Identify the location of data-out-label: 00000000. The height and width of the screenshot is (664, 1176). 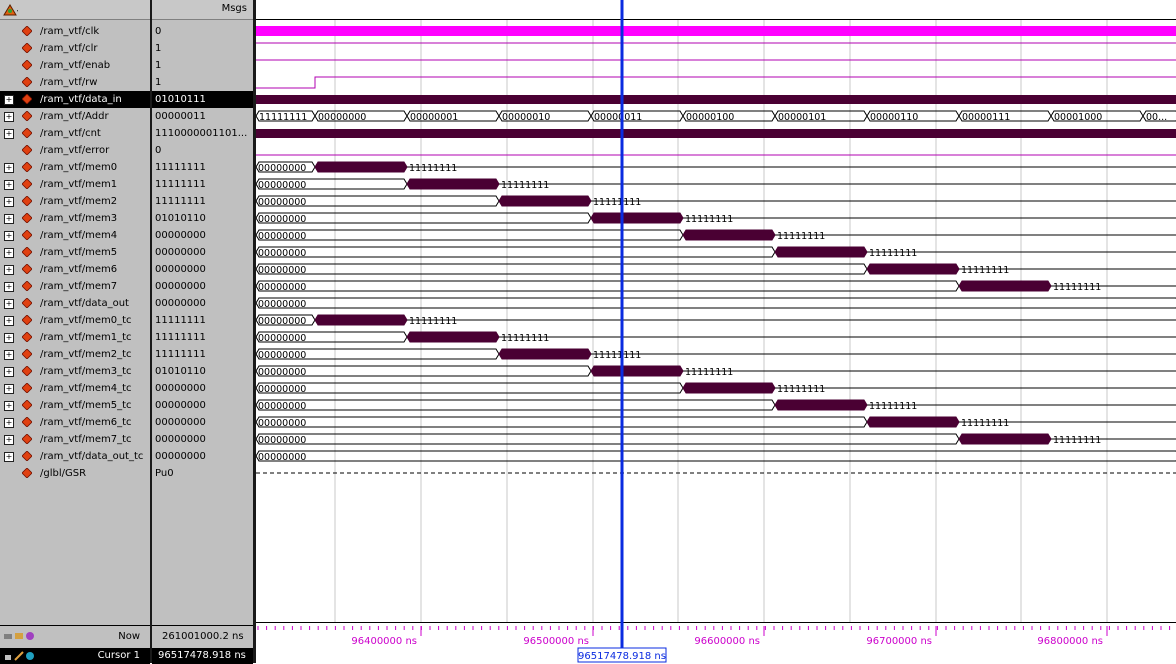
(282, 304).